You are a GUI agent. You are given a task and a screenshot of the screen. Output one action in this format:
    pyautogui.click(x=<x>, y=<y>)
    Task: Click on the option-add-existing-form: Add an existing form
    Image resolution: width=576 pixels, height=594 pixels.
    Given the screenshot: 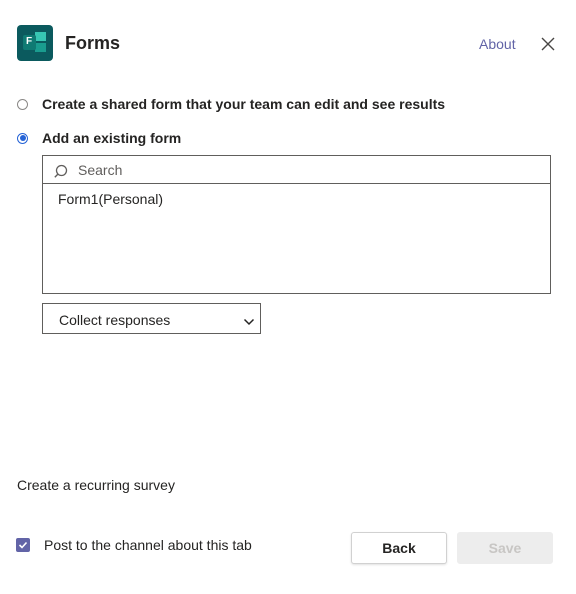 What is the action you would take?
    pyautogui.click(x=99, y=138)
    